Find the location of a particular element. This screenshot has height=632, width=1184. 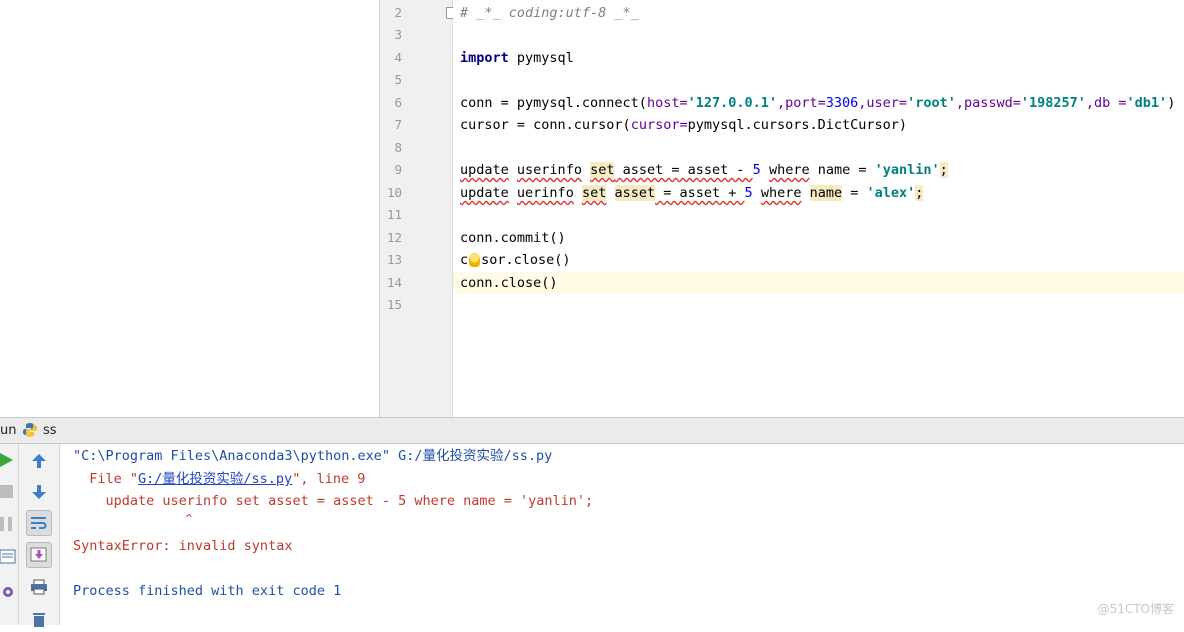

error-token: userinfo is located at coordinates (549, 170).